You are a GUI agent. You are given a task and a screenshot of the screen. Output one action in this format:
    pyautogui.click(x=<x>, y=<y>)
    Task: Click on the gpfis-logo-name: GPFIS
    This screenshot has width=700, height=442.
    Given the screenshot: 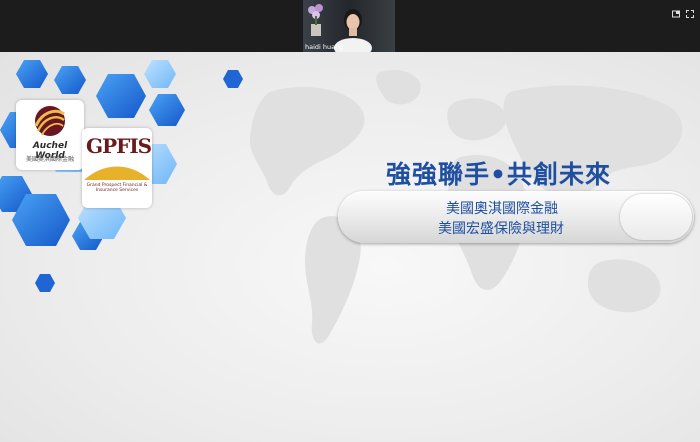 What is the action you would take?
    pyautogui.click(x=119, y=146)
    